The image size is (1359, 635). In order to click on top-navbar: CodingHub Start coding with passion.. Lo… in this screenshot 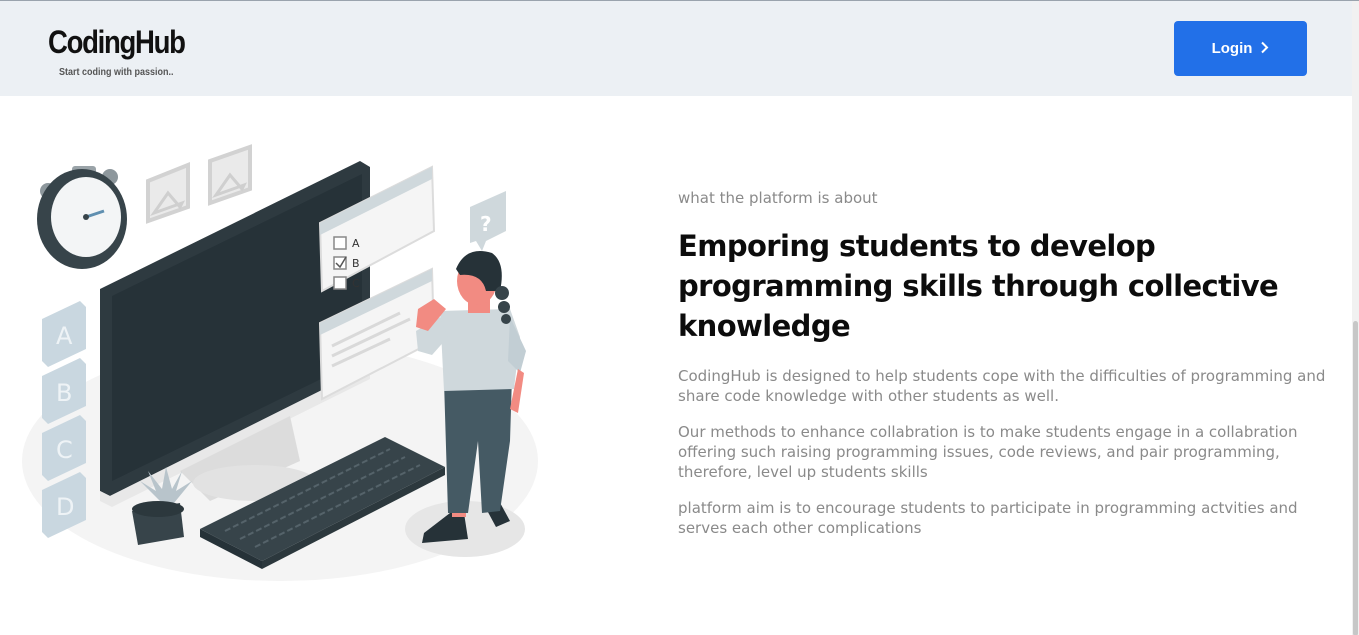, I will do `click(679, 48)`.